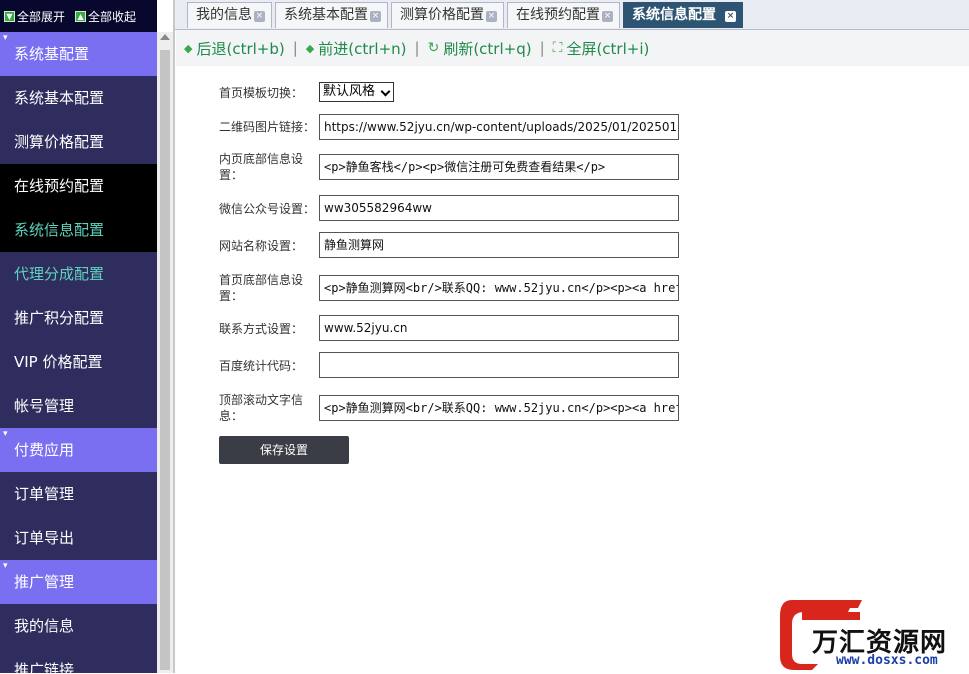 Image resolution: width=969 pixels, height=674 pixels. What do you see at coordinates (261, 408) in the screenshot?
I see `marquee-label: 顶部滚动文字信息：` at bounding box center [261, 408].